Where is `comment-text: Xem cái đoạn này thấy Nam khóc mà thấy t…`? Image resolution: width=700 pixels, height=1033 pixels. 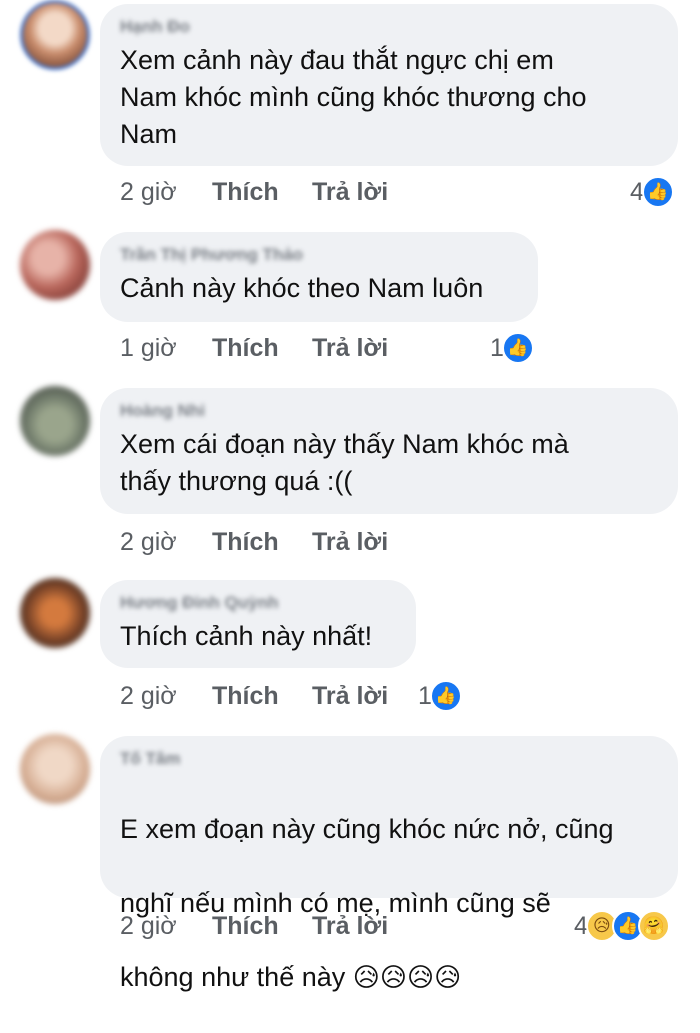
comment-text: Xem cái đoạn này thấy Nam khóc mà thấy t… is located at coordinates (344, 462).